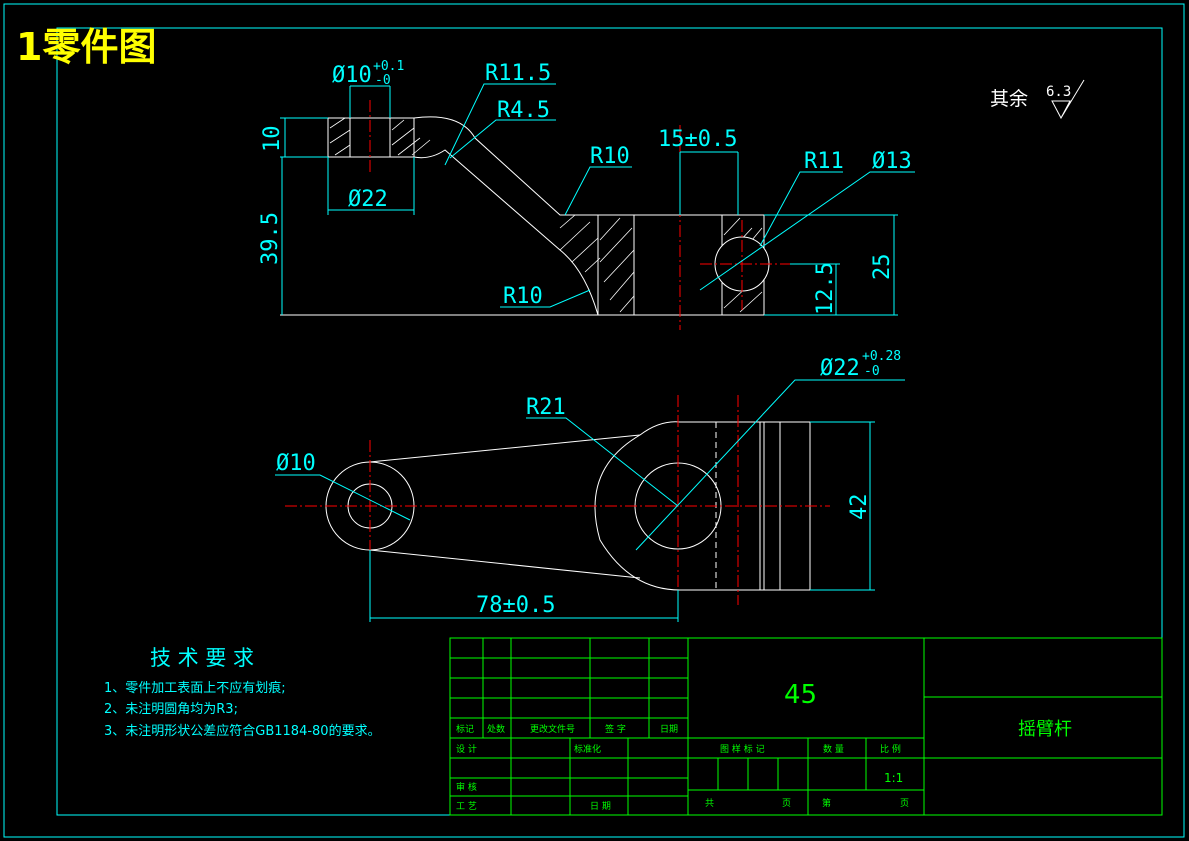 The width and height of the screenshot is (1189, 841). I want to click on dim-r21: R21, so click(546, 407).